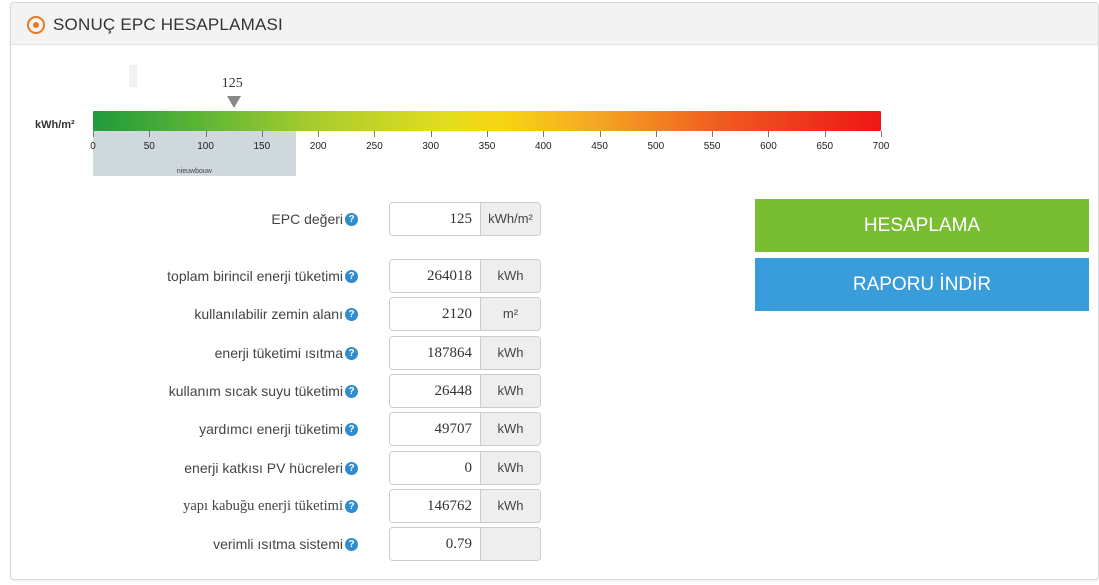 Image resolution: width=1099 pixels, height=585 pixels. Describe the element at coordinates (431, 146) in the screenshot. I see `scale-tick-label: 300` at that location.